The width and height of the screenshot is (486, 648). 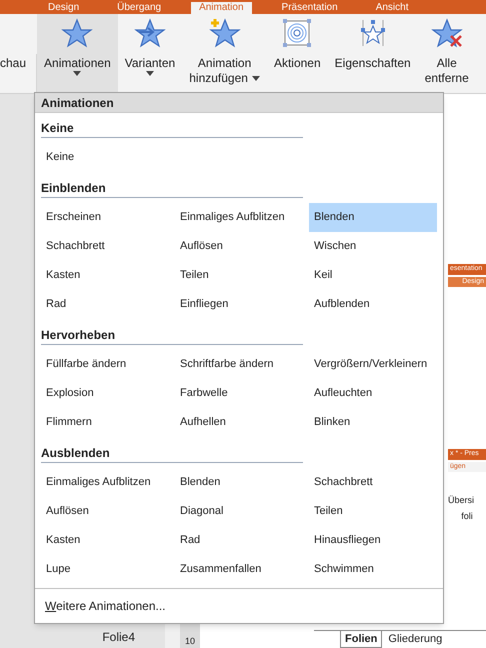 What do you see at coordinates (242, 393) in the screenshot?
I see `menu-item: Farbwelle` at bounding box center [242, 393].